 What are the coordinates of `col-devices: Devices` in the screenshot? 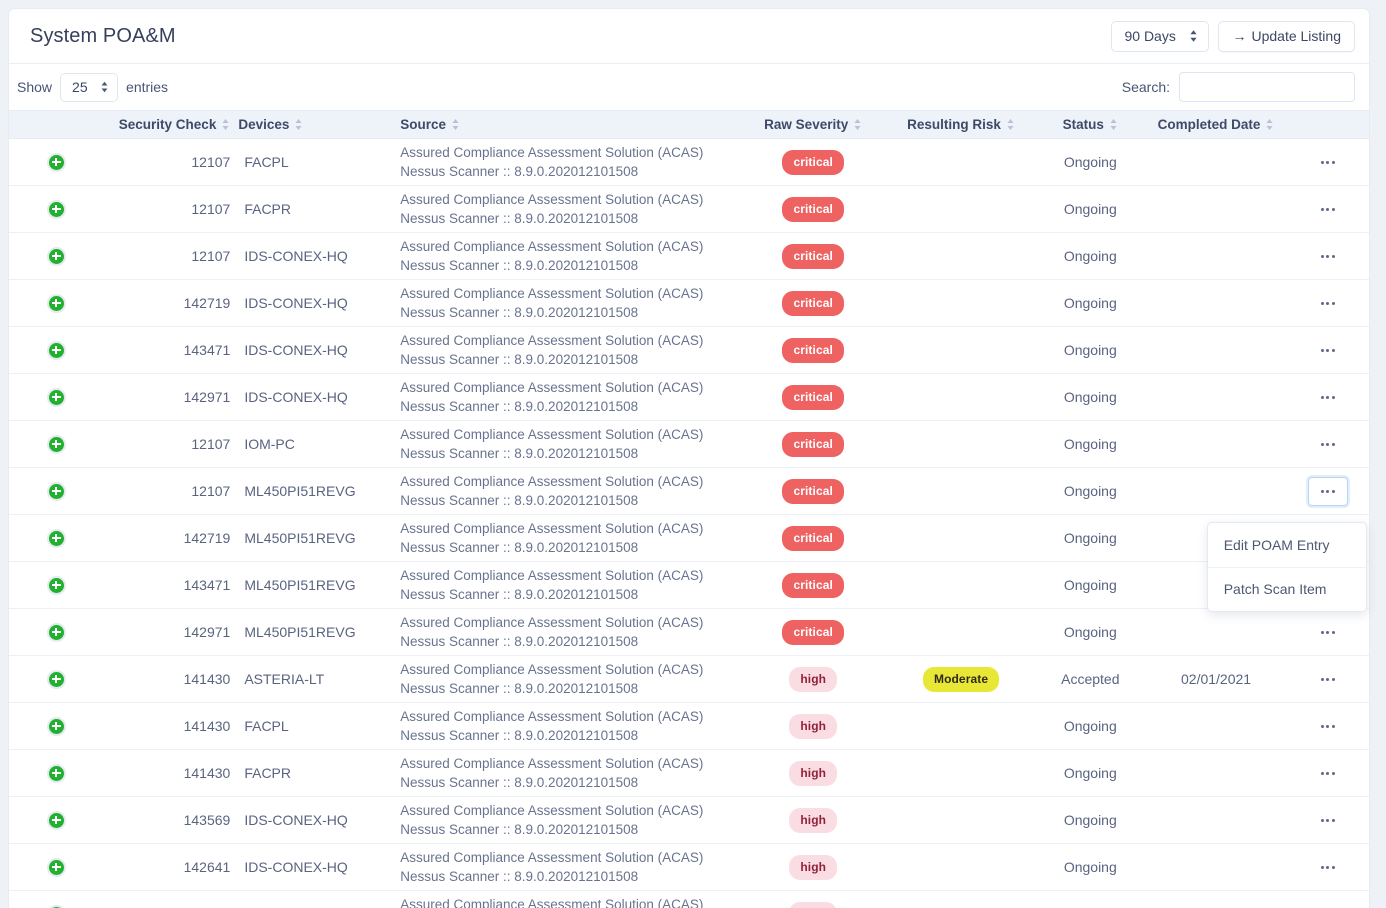 It's located at (314, 124).